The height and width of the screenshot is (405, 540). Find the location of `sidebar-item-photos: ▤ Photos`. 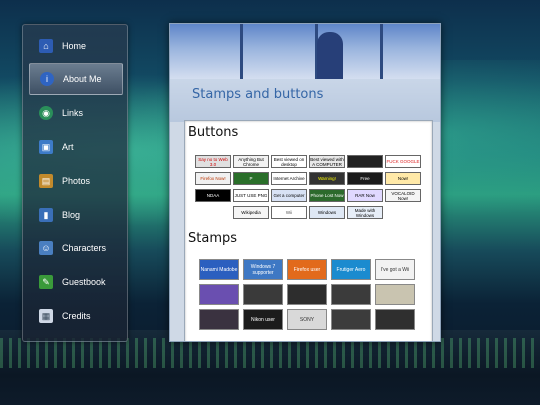

sidebar-item-photos: ▤ Photos is located at coordinates (75, 181).